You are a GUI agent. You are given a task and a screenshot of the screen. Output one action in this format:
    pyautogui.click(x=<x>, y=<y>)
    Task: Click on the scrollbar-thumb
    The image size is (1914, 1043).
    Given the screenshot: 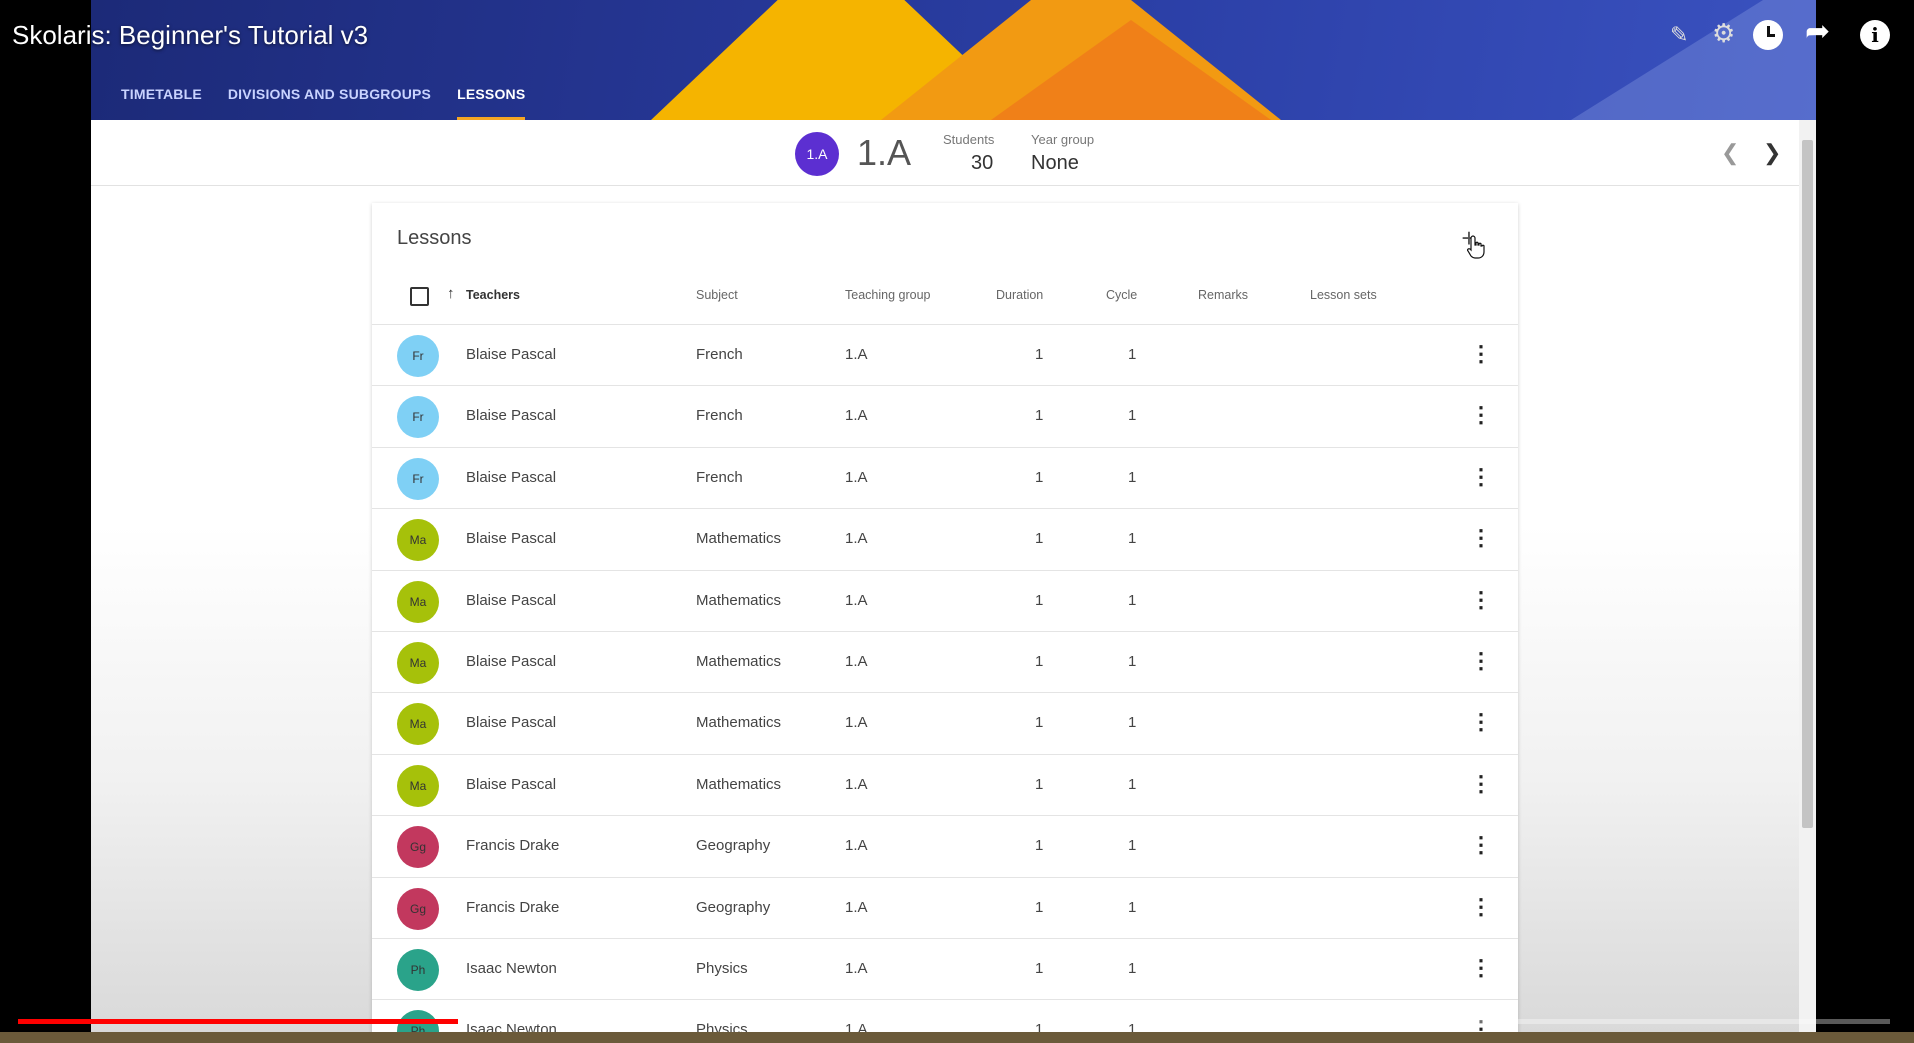 What is the action you would take?
    pyautogui.click(x=1807, y=484)
    